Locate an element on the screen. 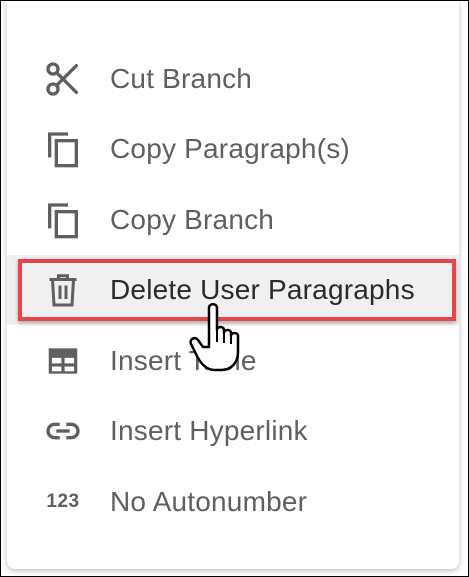 The image size is (469, 577). menu-item-cut-branch: Cut Branch is located at coordinates (233, 79).